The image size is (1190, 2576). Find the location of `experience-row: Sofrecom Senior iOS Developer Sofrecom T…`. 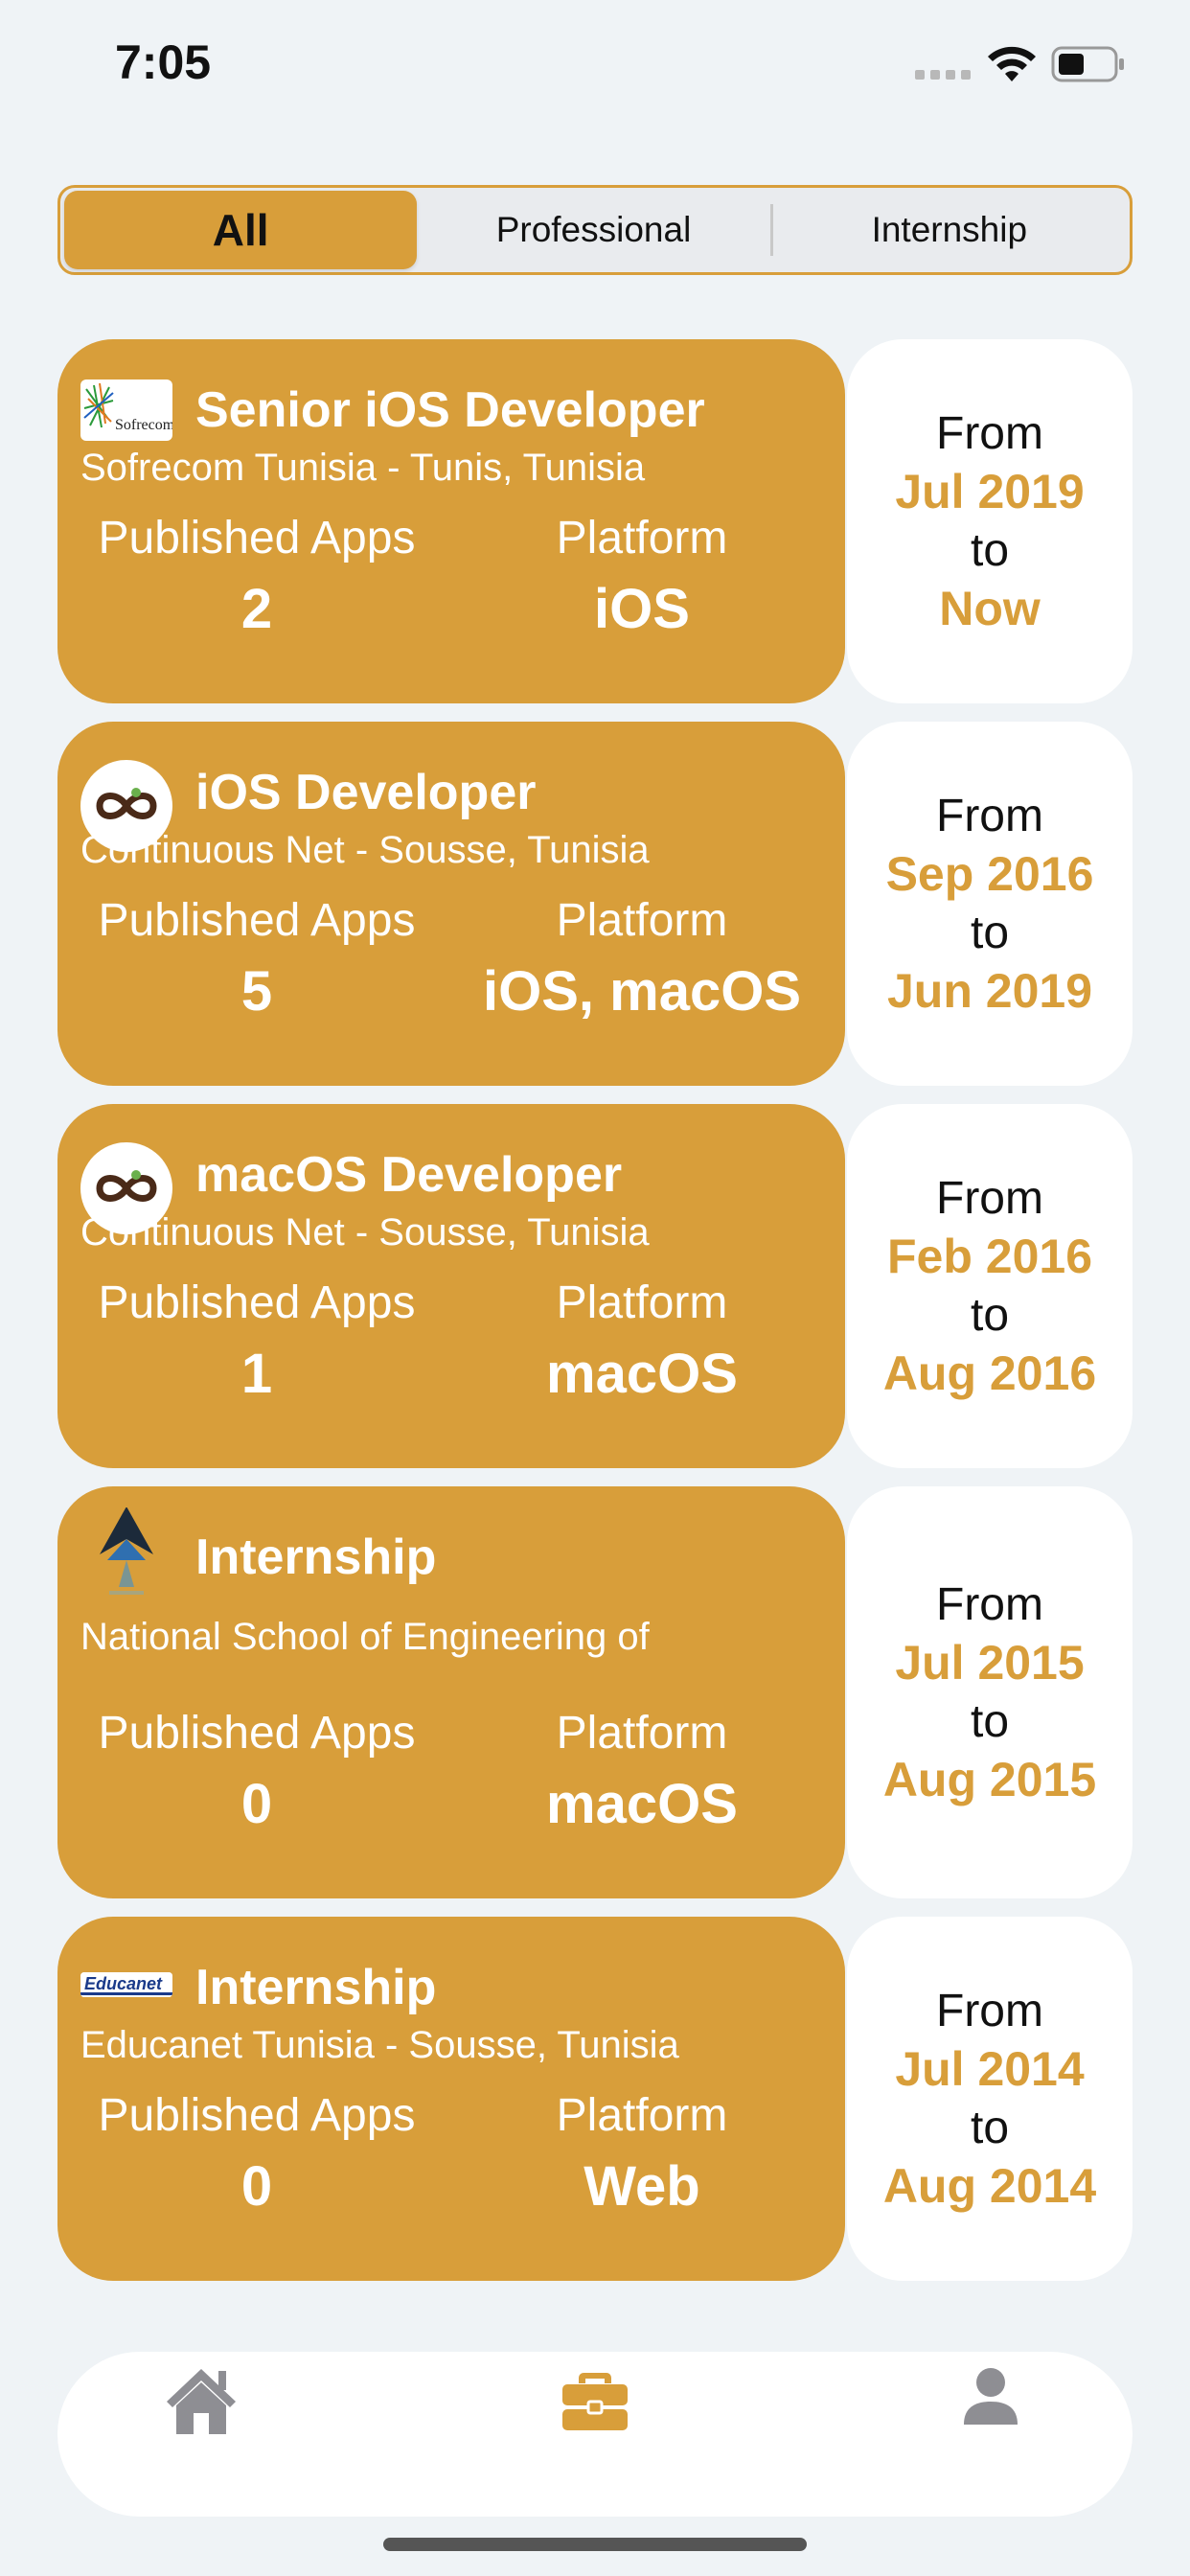

experience-row: Sofrecom Senior iOS Developer Sofrecom T… is located at coordinates (595, 521).